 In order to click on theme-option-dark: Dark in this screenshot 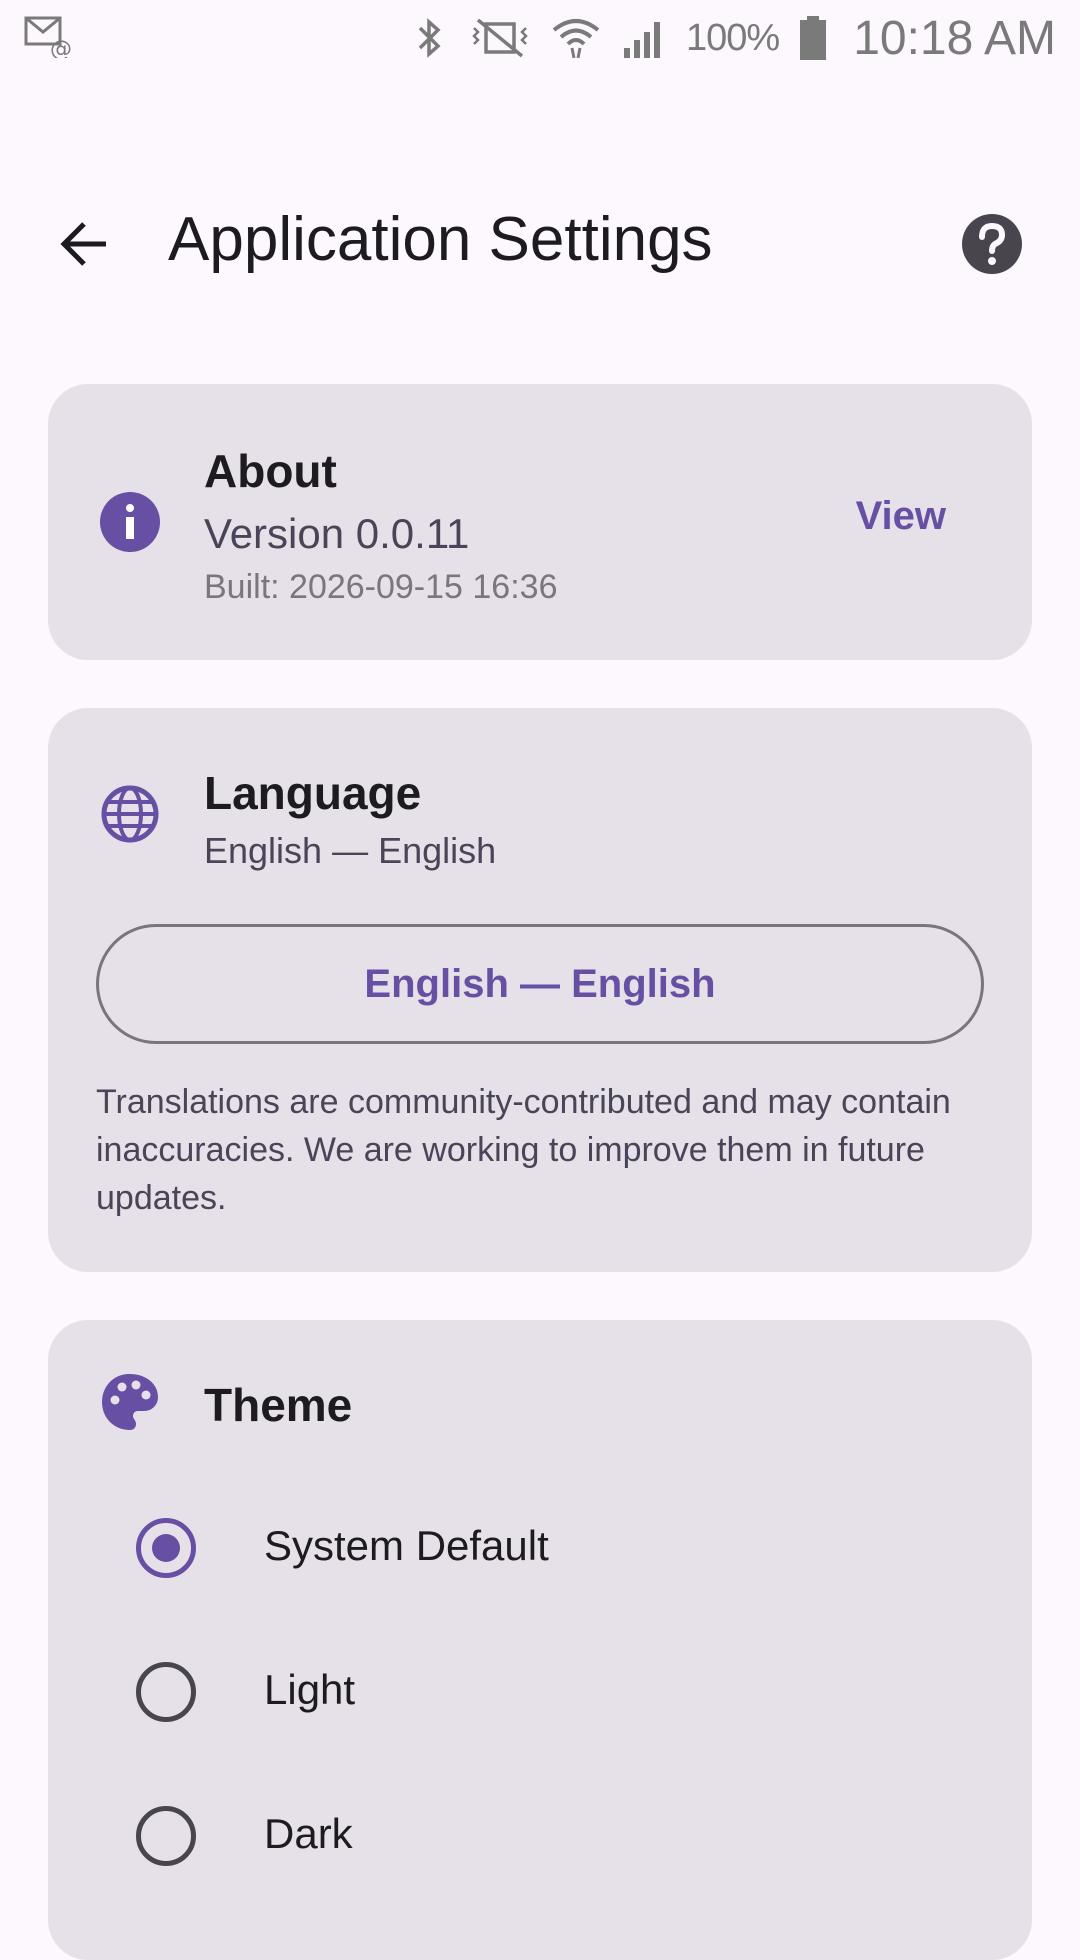, I will do `click(540, 1836)`.